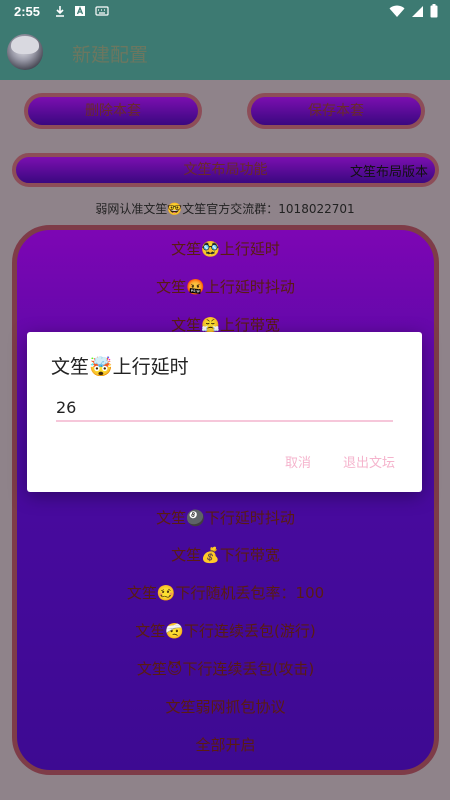  Describe the element at coordinates (225, 706) in the screenshot. I see `list-item: 文笙弱网抓包协议` at that location.